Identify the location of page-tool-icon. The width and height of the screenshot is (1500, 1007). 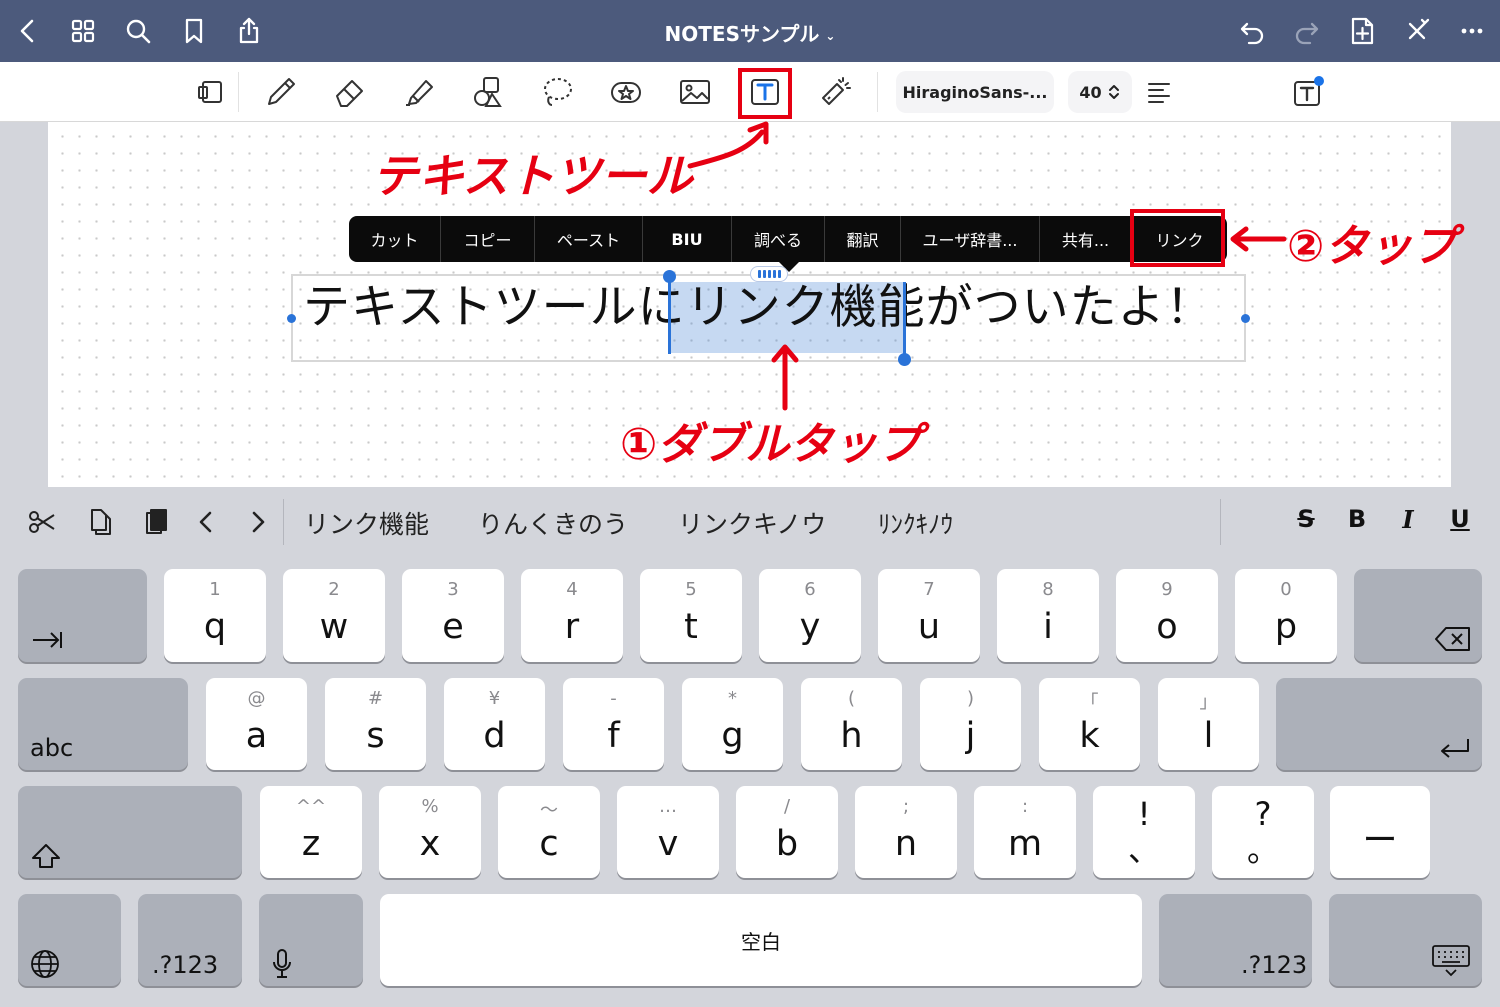
(212, 92).